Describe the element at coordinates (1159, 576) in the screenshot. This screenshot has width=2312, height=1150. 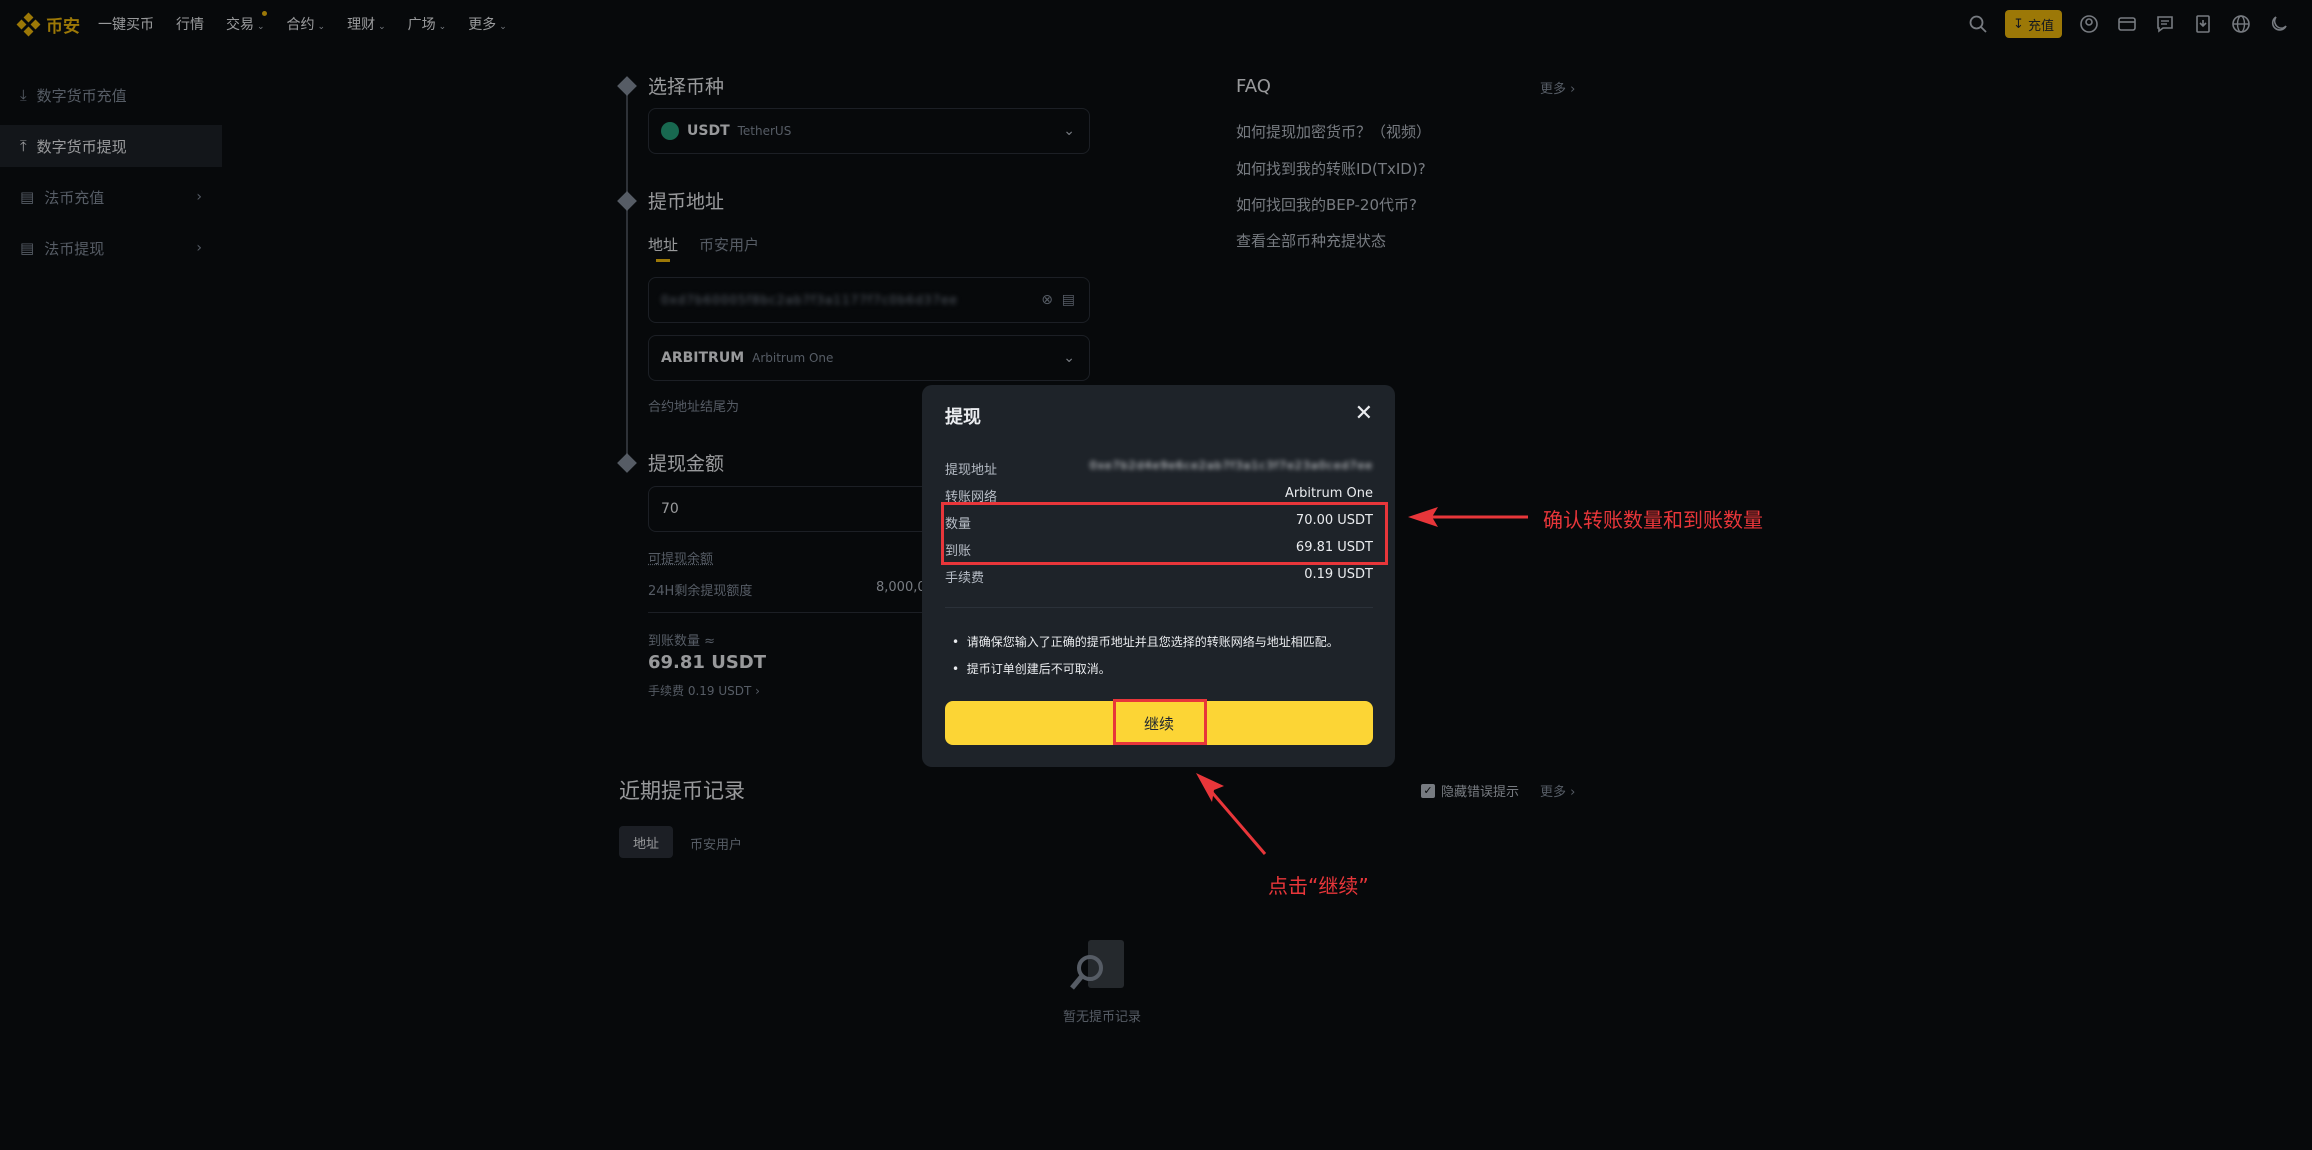
I see `modal-row-fee: 手续费 0.19 USDT` at that location.